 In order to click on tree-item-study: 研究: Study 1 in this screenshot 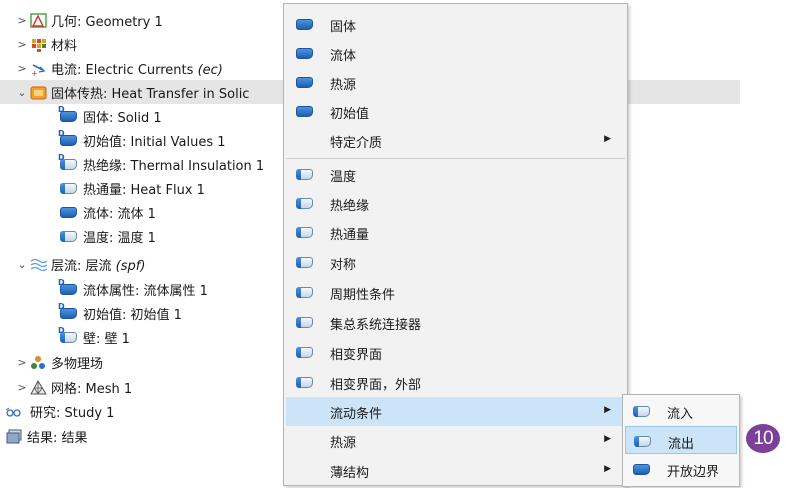, I will do `click(60, 411)`.